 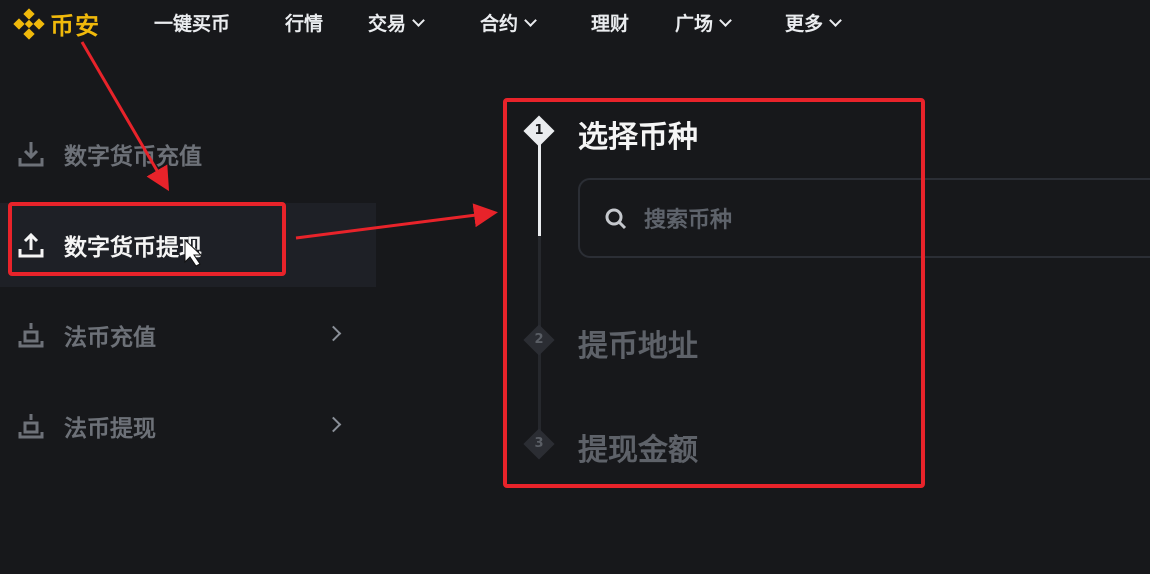 I want to click on top-nav: 币安 一键买币 行情 交易 合约 理财 广场 更多, so click(x=575, y=23).